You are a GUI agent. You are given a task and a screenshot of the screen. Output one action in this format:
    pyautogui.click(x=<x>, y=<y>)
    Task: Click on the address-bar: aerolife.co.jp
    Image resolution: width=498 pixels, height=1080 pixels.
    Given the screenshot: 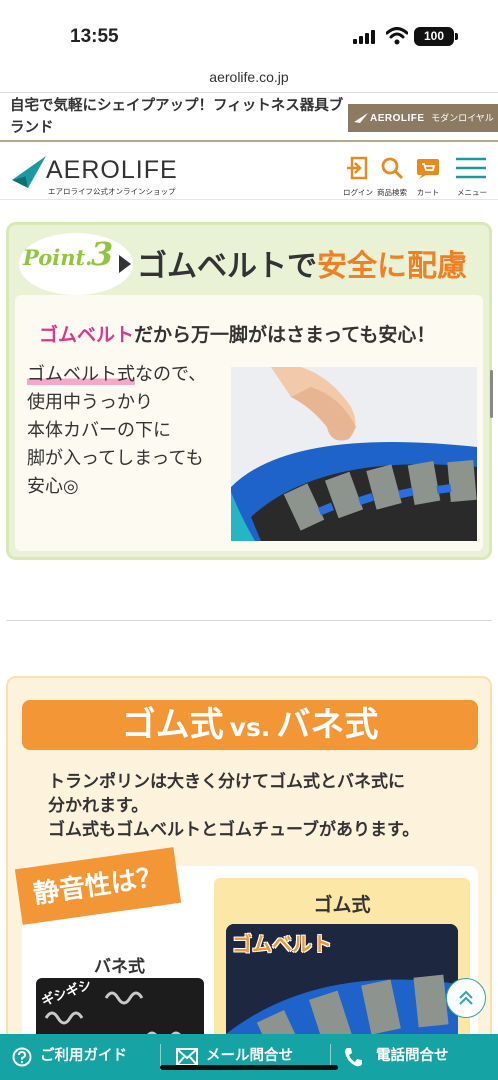 What is the action you would take?
    pyautogui.click(x=249, y=79)
    